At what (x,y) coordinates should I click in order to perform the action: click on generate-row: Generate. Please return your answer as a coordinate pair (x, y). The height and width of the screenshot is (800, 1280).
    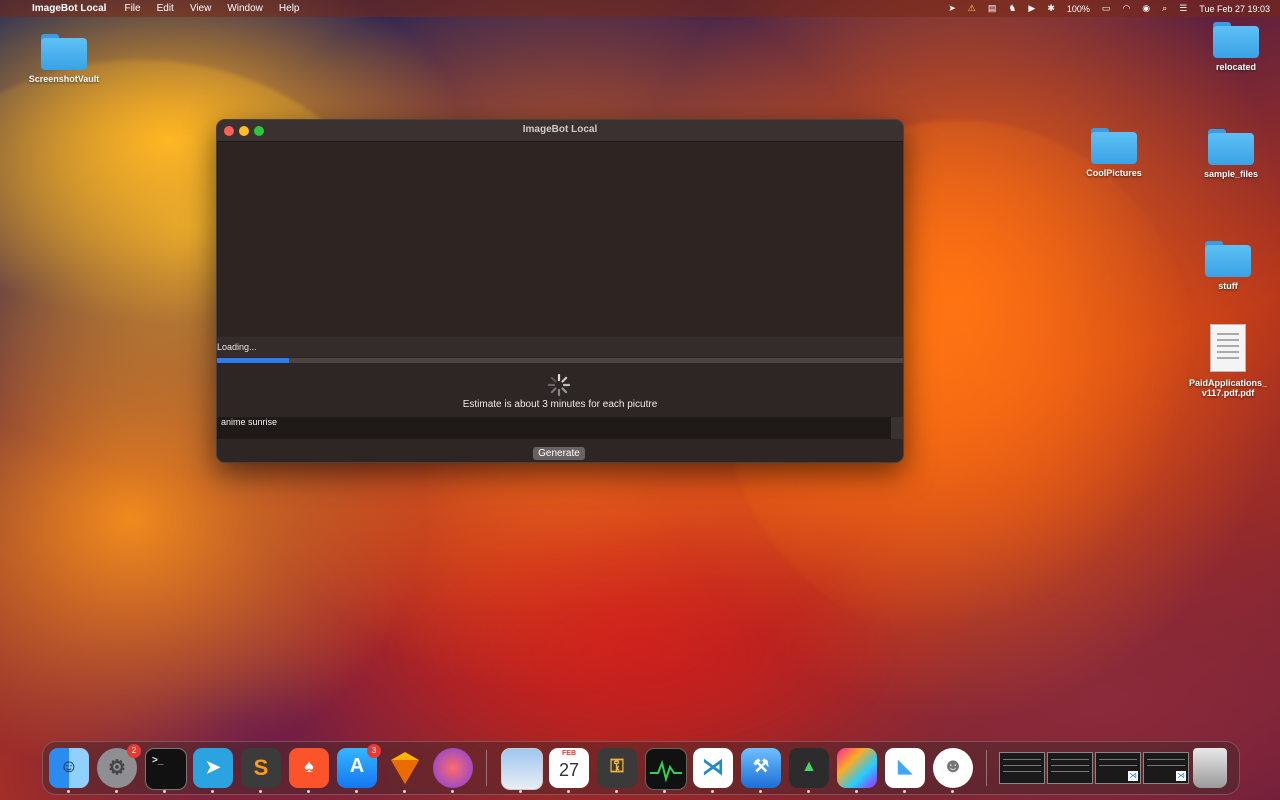
    Looking at the image, I should click on (560, 451).